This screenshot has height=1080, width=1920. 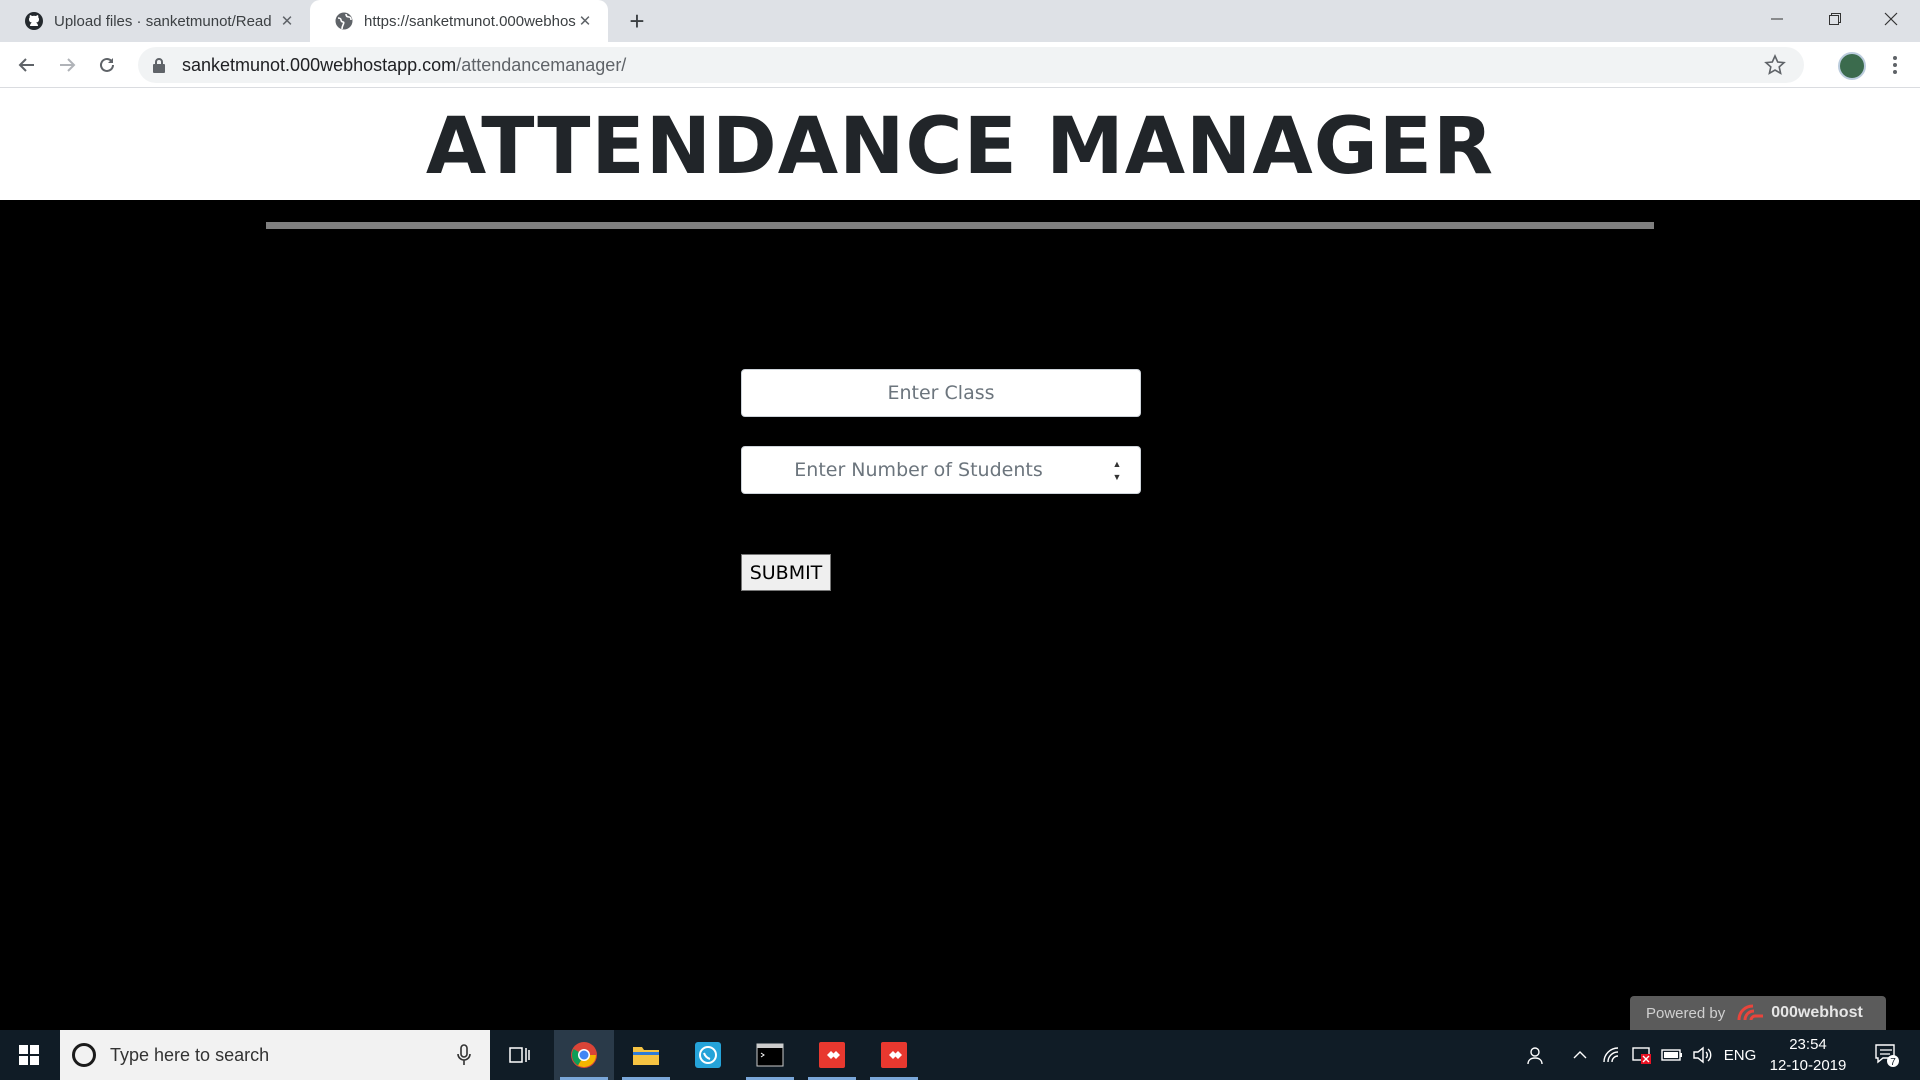 I want to click on taskbar-whatsapp, so click(x=708, y=1055).